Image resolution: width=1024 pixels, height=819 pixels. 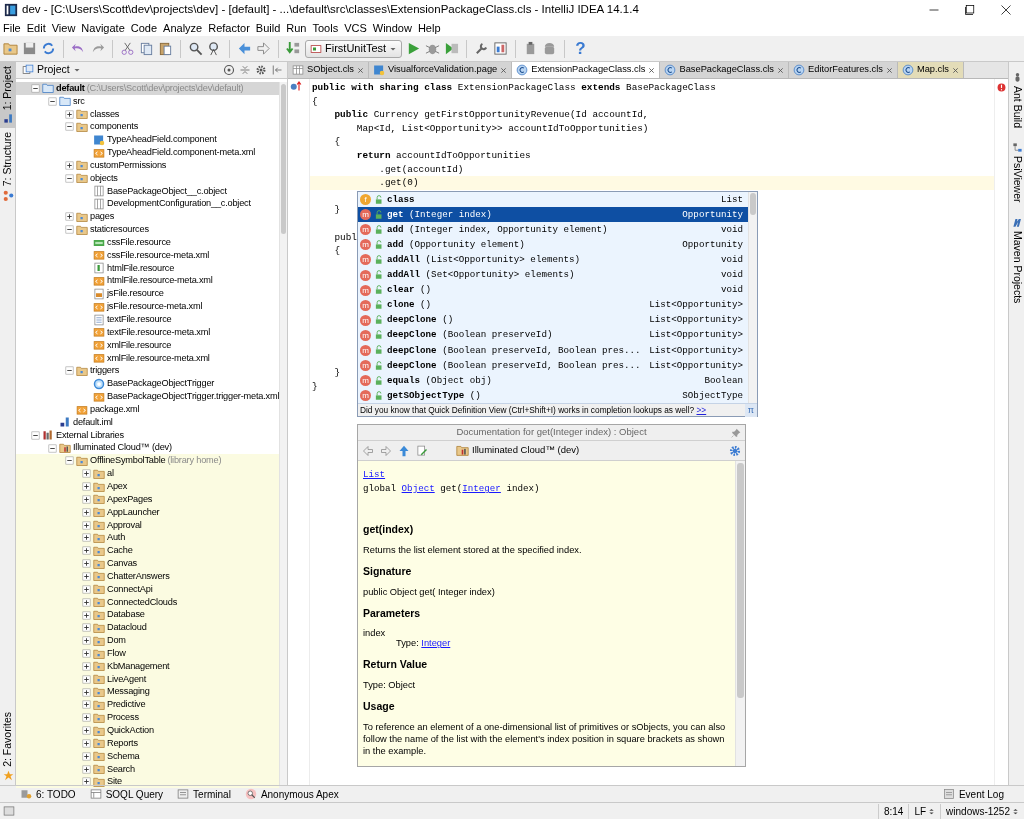 I want to click on run-icon, so click(x=414, y=48).